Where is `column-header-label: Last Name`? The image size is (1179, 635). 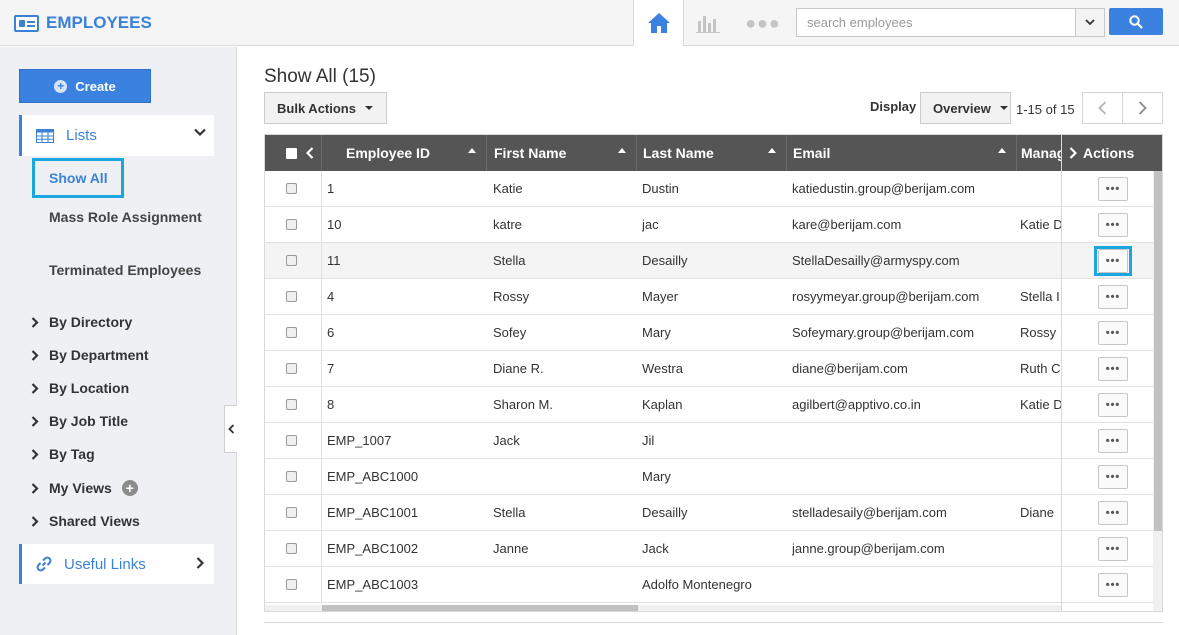 column-header-label: Last Name is located at coordinates (678, 153).